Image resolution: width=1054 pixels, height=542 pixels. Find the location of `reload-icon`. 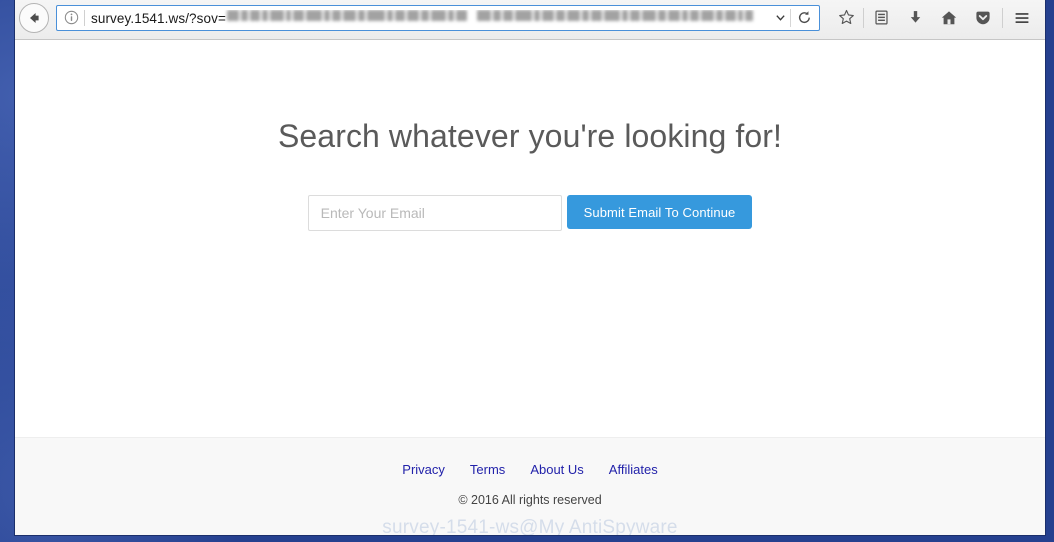

reload-icon is located at coordinates (804, 17).